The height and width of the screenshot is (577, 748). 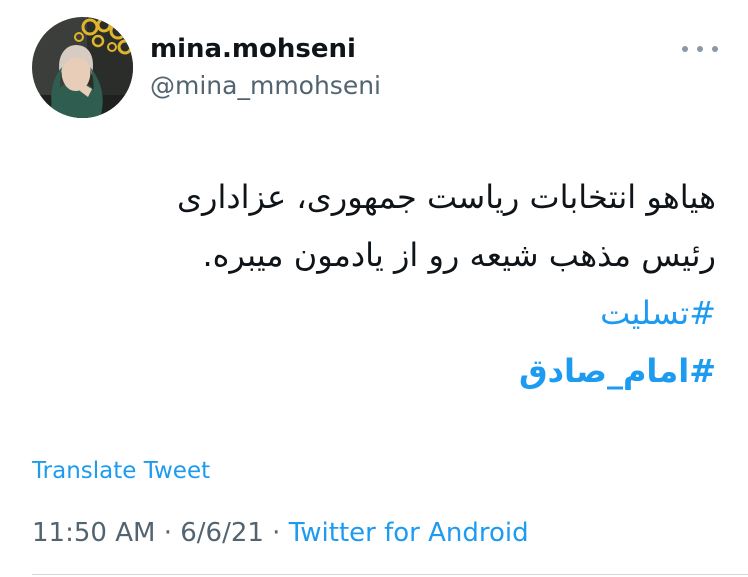 I want to click on hashtag-link-imam-sadiq: #امام_صادق, so click(x=371, y=371).